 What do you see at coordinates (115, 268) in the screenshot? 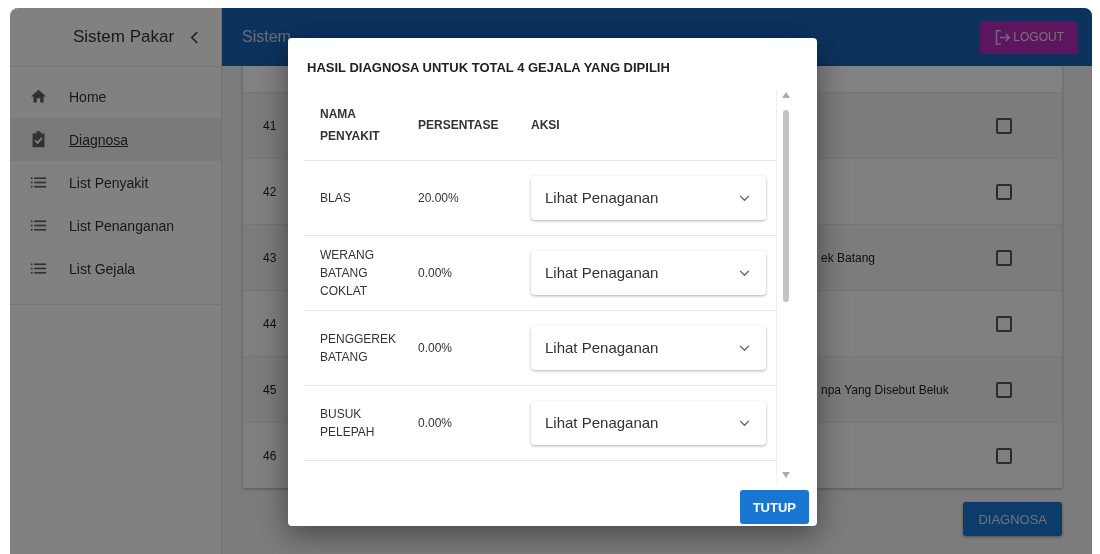
I see `nav-item: List Gejala` at bounding box center [115, 268].